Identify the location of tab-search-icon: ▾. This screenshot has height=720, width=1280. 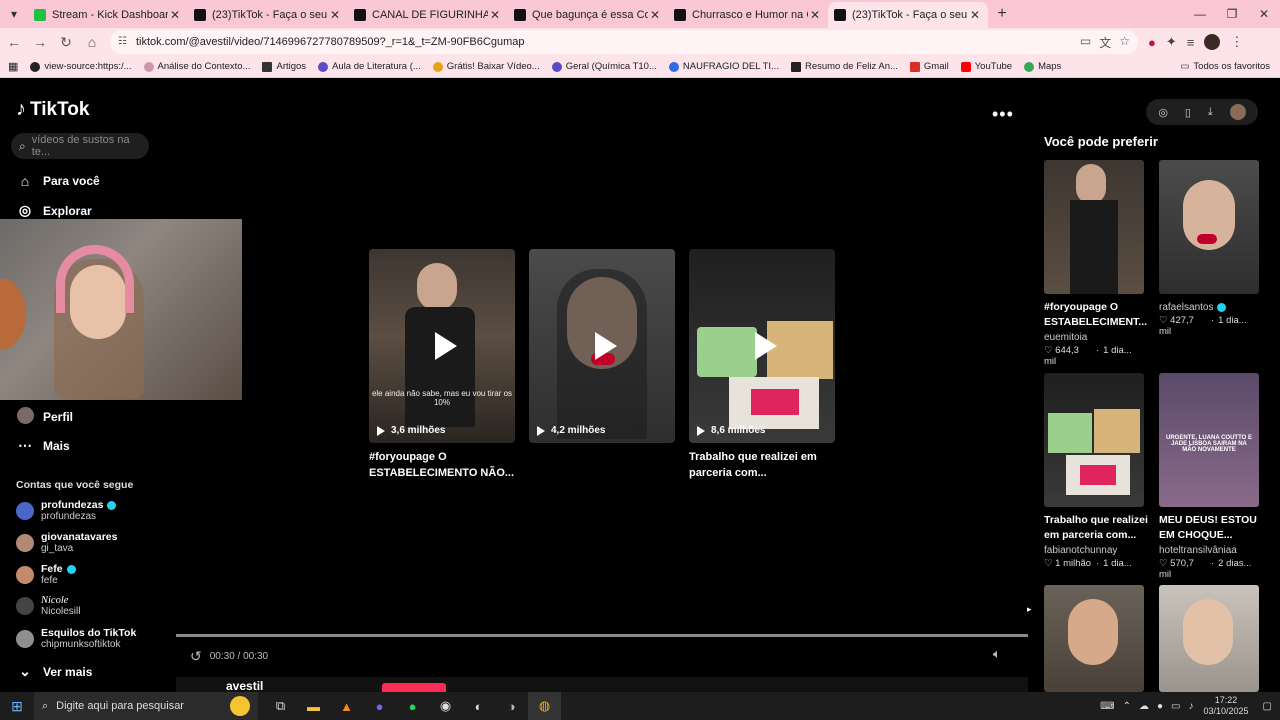
(14, 14).